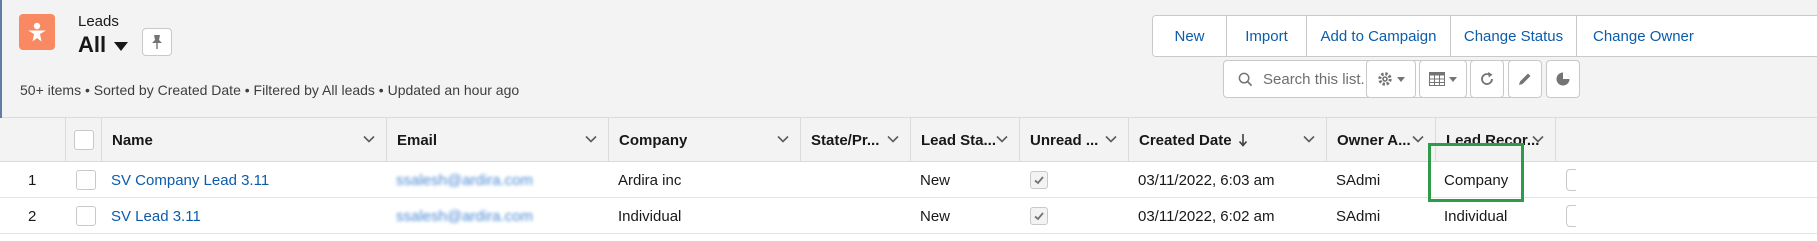 The height and width of the screenshot is (241, 1817). I want to click on inline-edit-button, so click(1525, 79).